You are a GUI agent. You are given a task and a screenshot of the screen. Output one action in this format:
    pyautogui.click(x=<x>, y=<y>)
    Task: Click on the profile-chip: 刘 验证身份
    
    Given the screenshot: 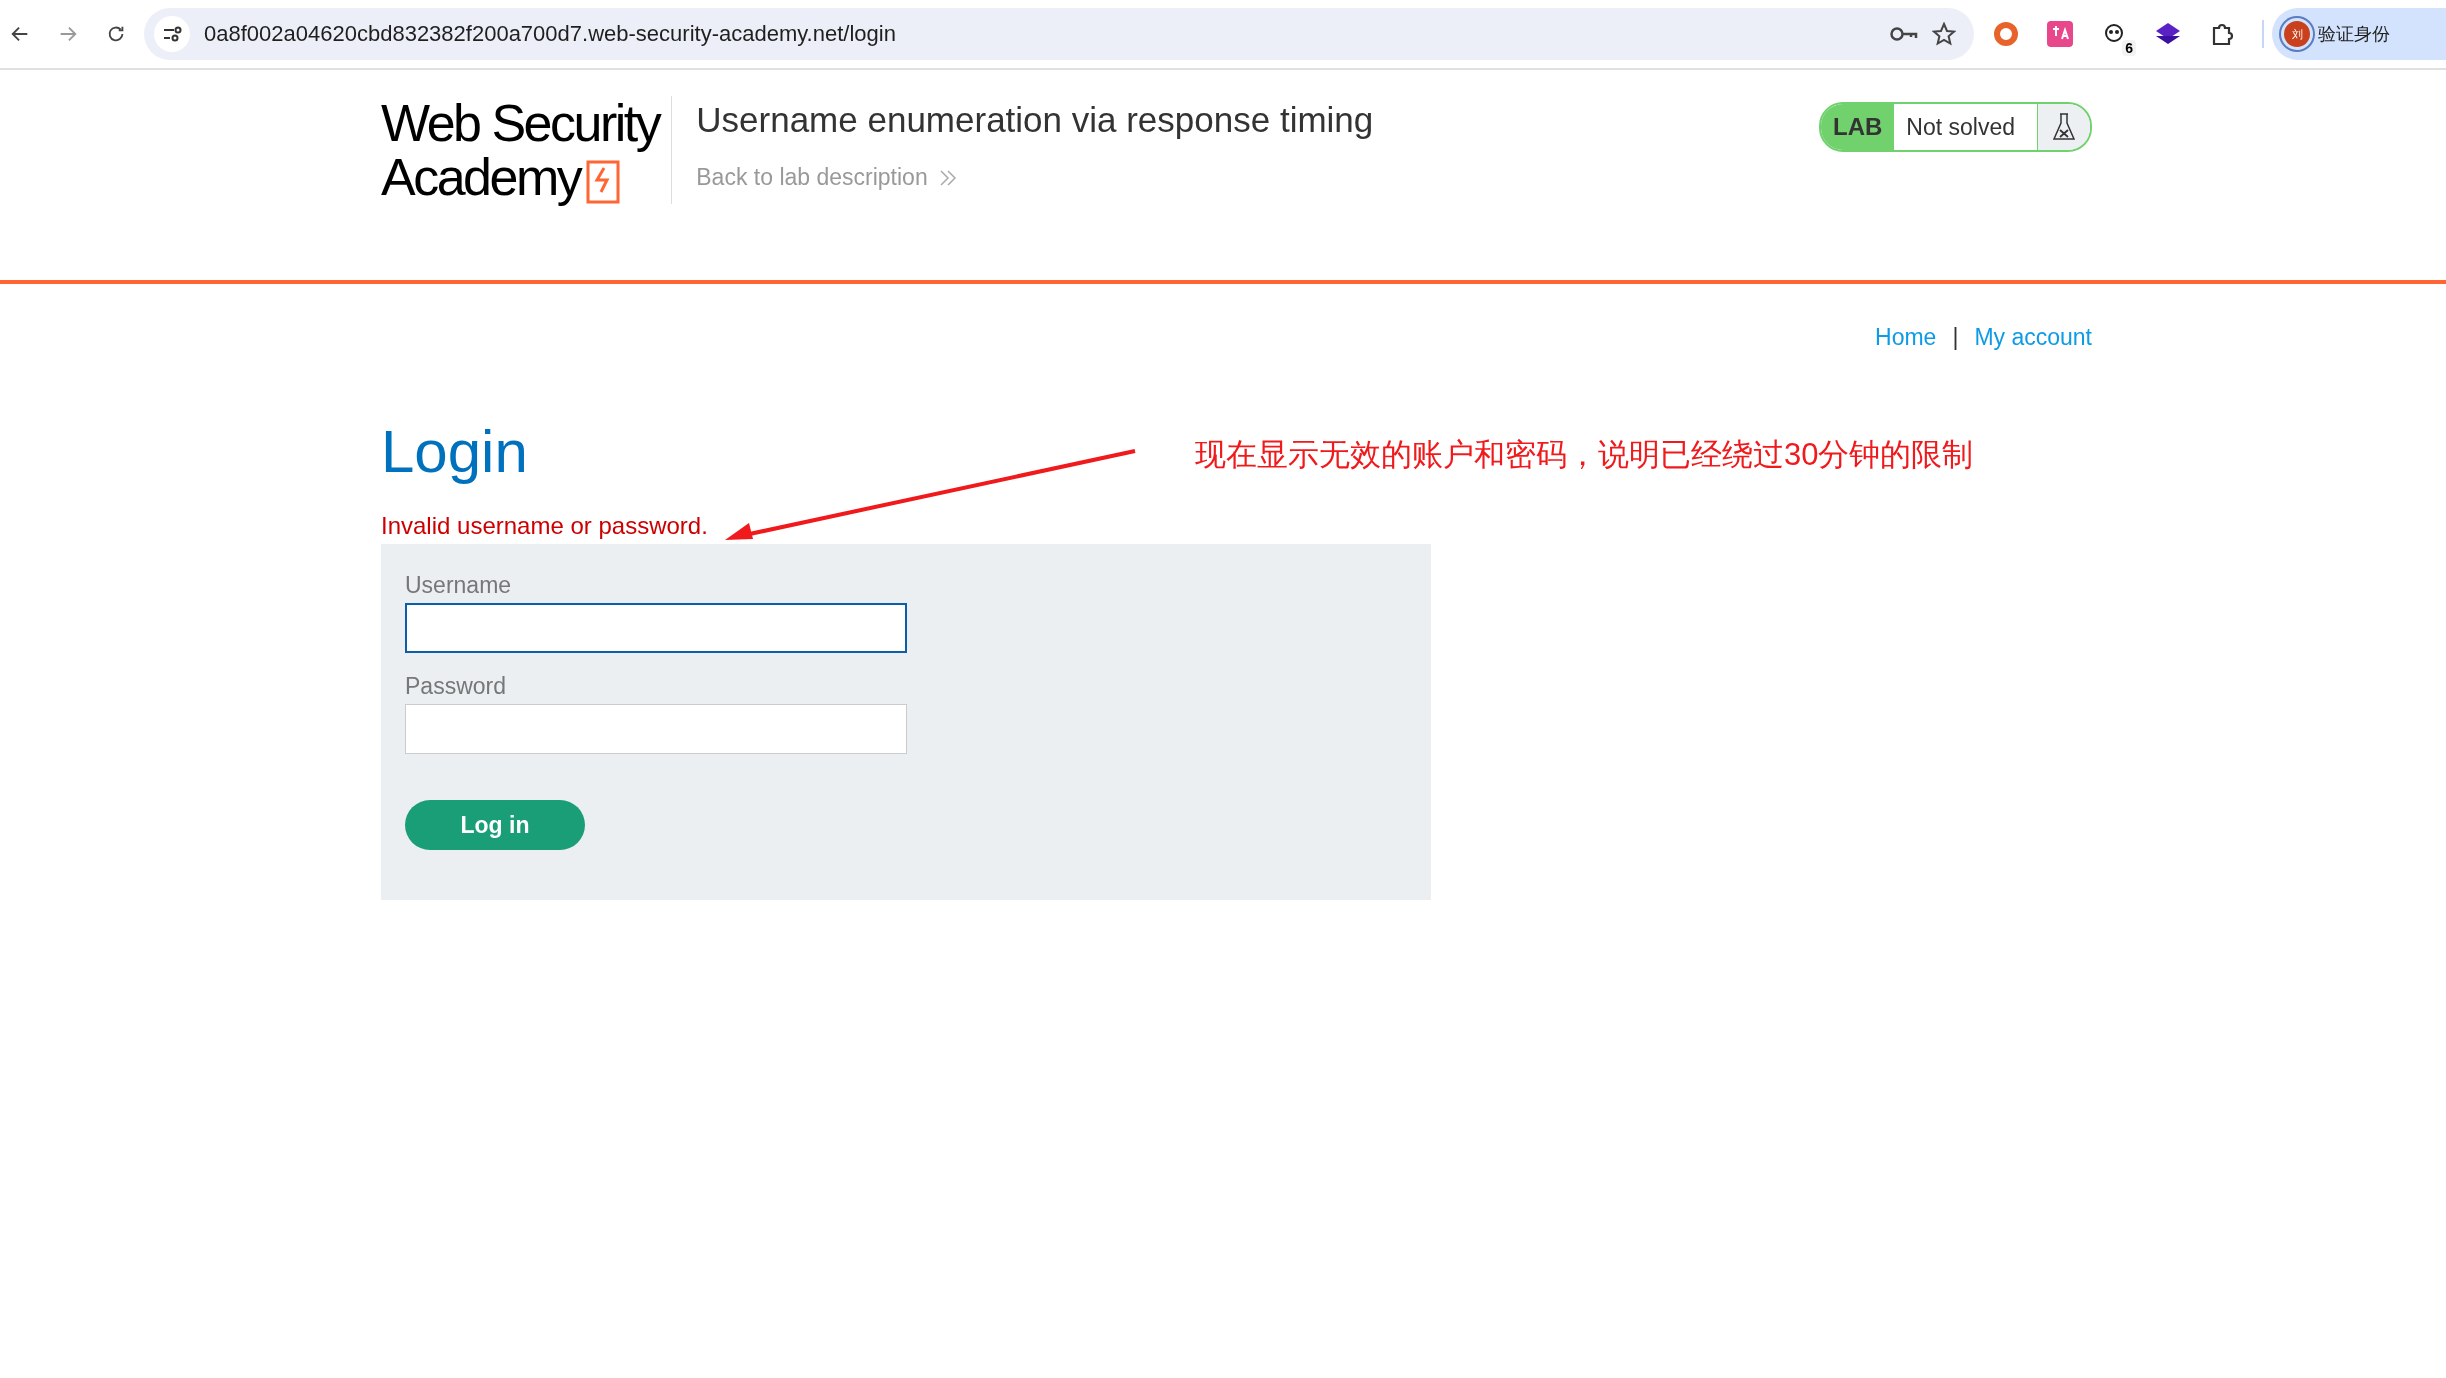 What is the action you would take?
    pyautogui.click(x=2359, y=34)
    